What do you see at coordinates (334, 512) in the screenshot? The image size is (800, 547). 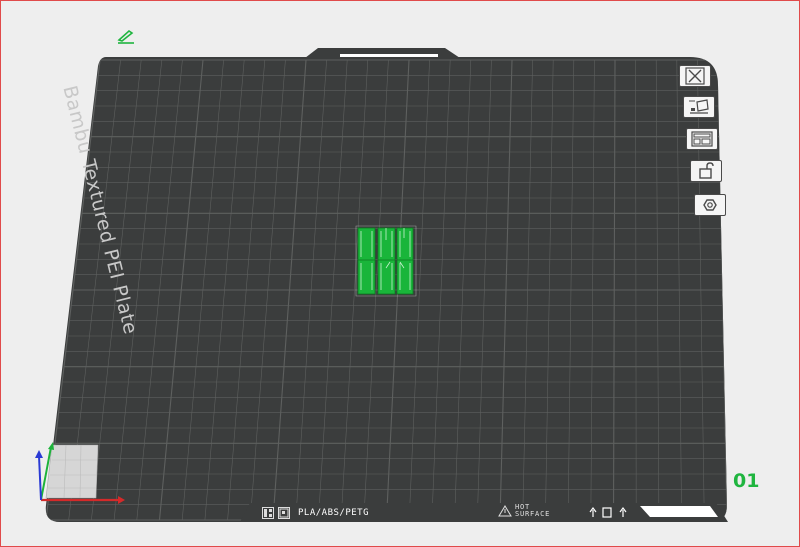 I see `material-label: PLA/ABS/PETG` at bounding box center [334, 512].